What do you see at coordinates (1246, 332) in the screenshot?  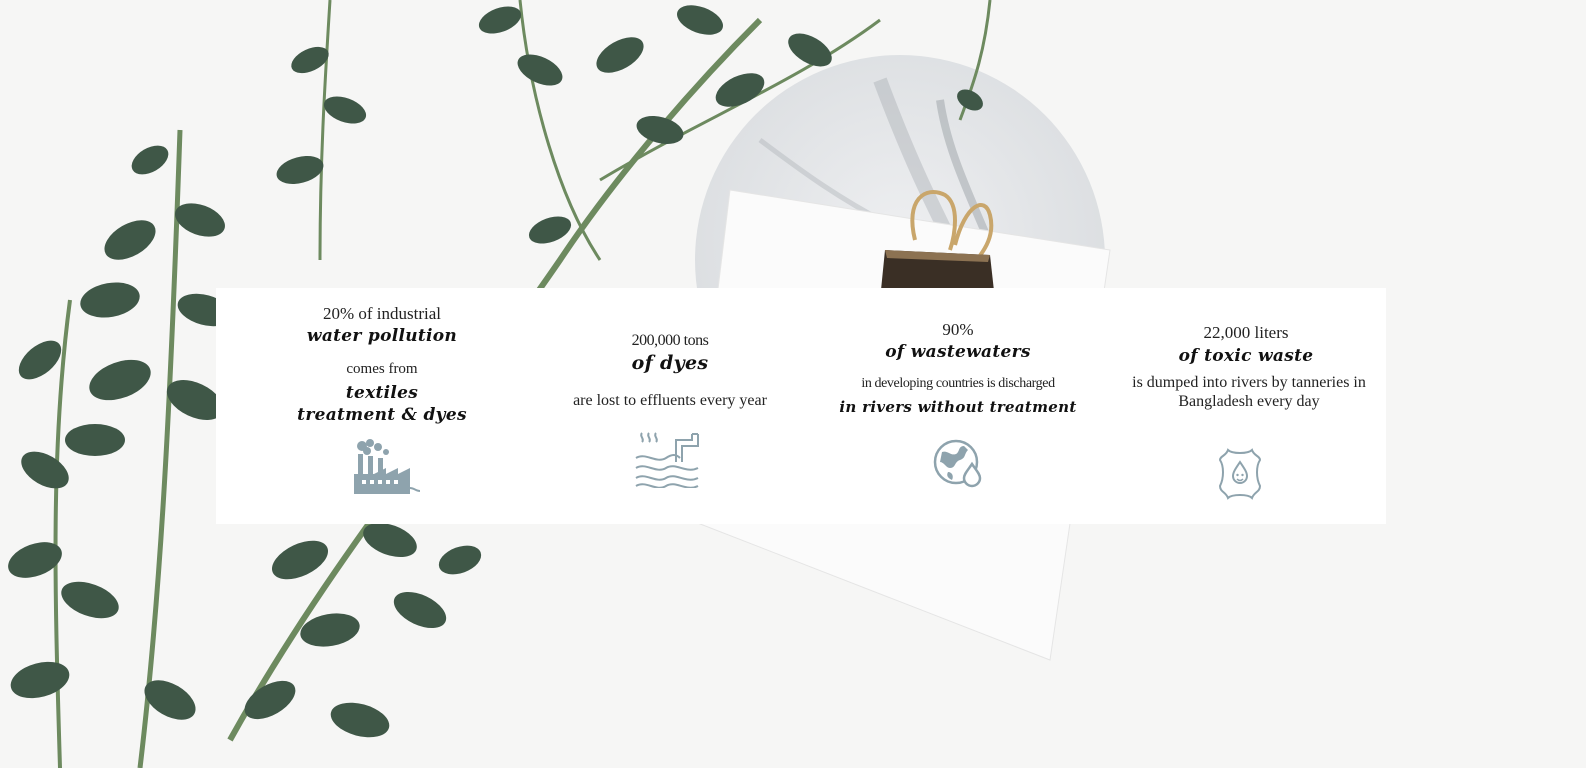 I see `stat-headline: 22,000 liters` at bounding box center [1246, 332].